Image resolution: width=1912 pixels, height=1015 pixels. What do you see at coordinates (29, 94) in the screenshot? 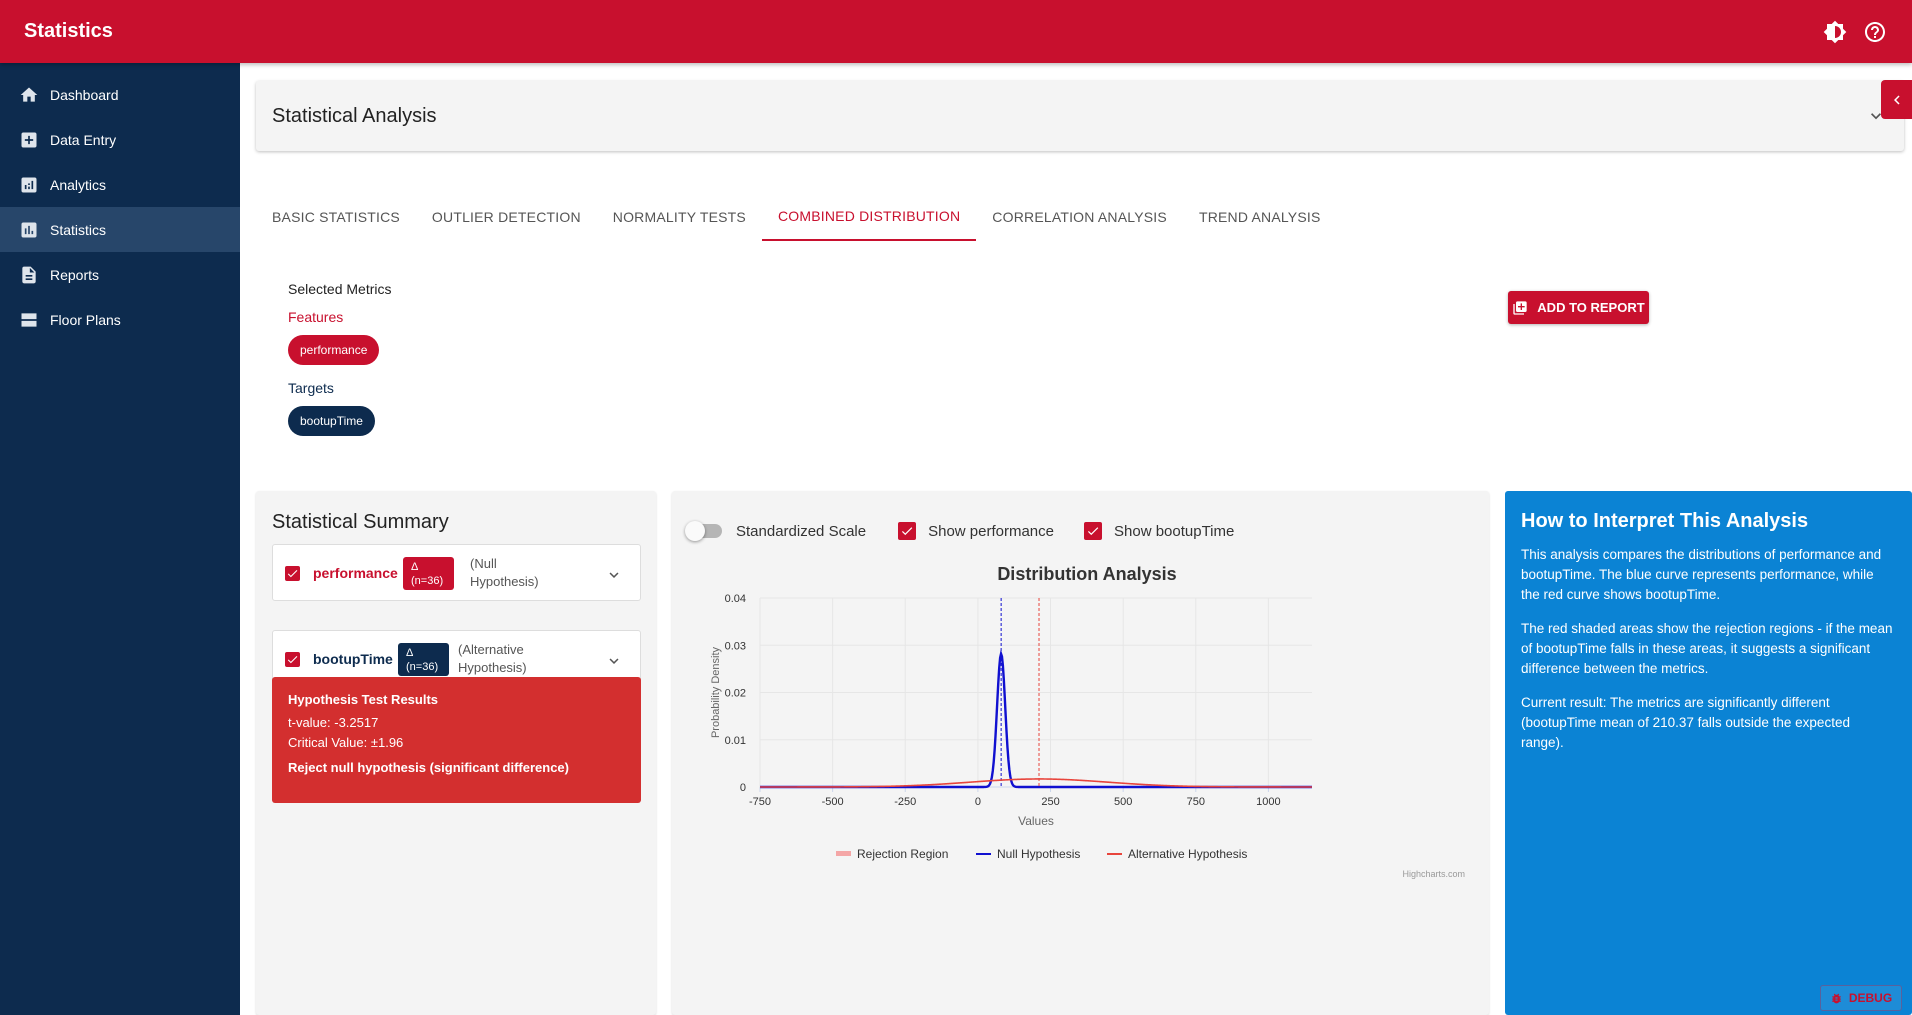
I see `home-icon` at bounding box center [29, 94].